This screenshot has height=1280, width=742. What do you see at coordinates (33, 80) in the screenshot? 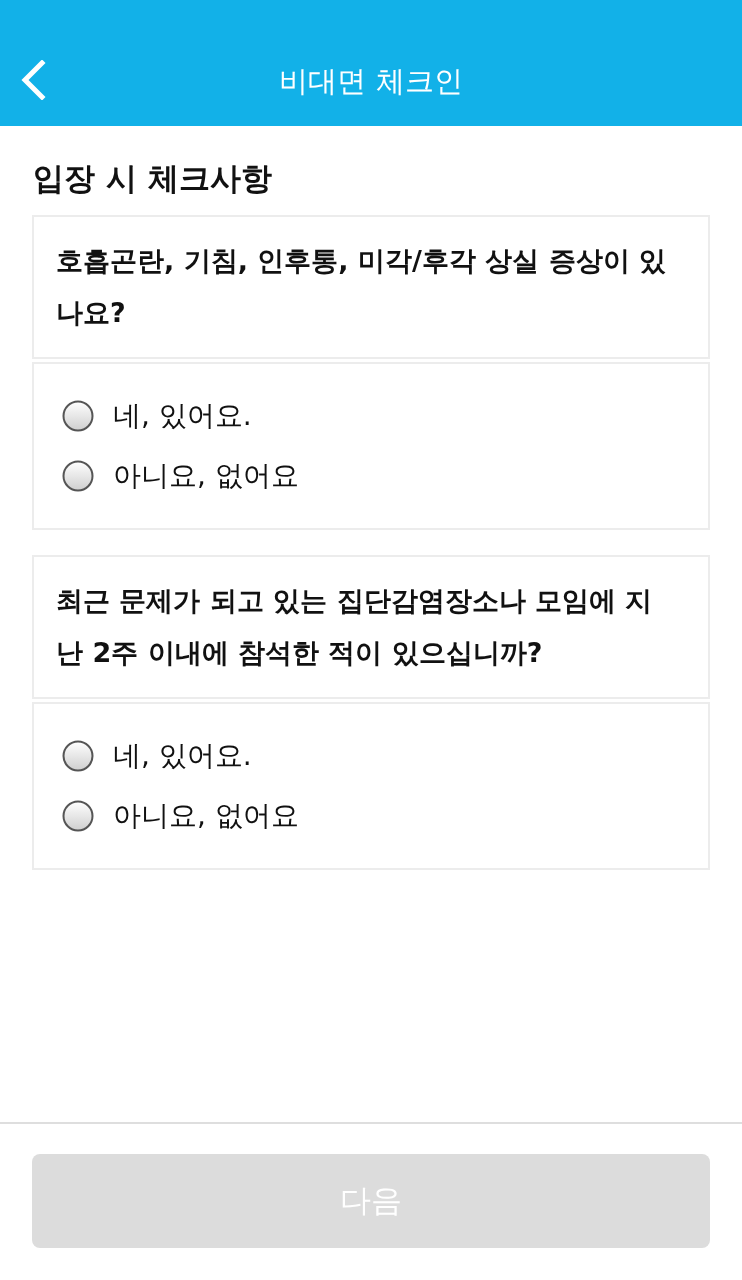
I see `back-chevron-icon` at bounding box center [33, 80].